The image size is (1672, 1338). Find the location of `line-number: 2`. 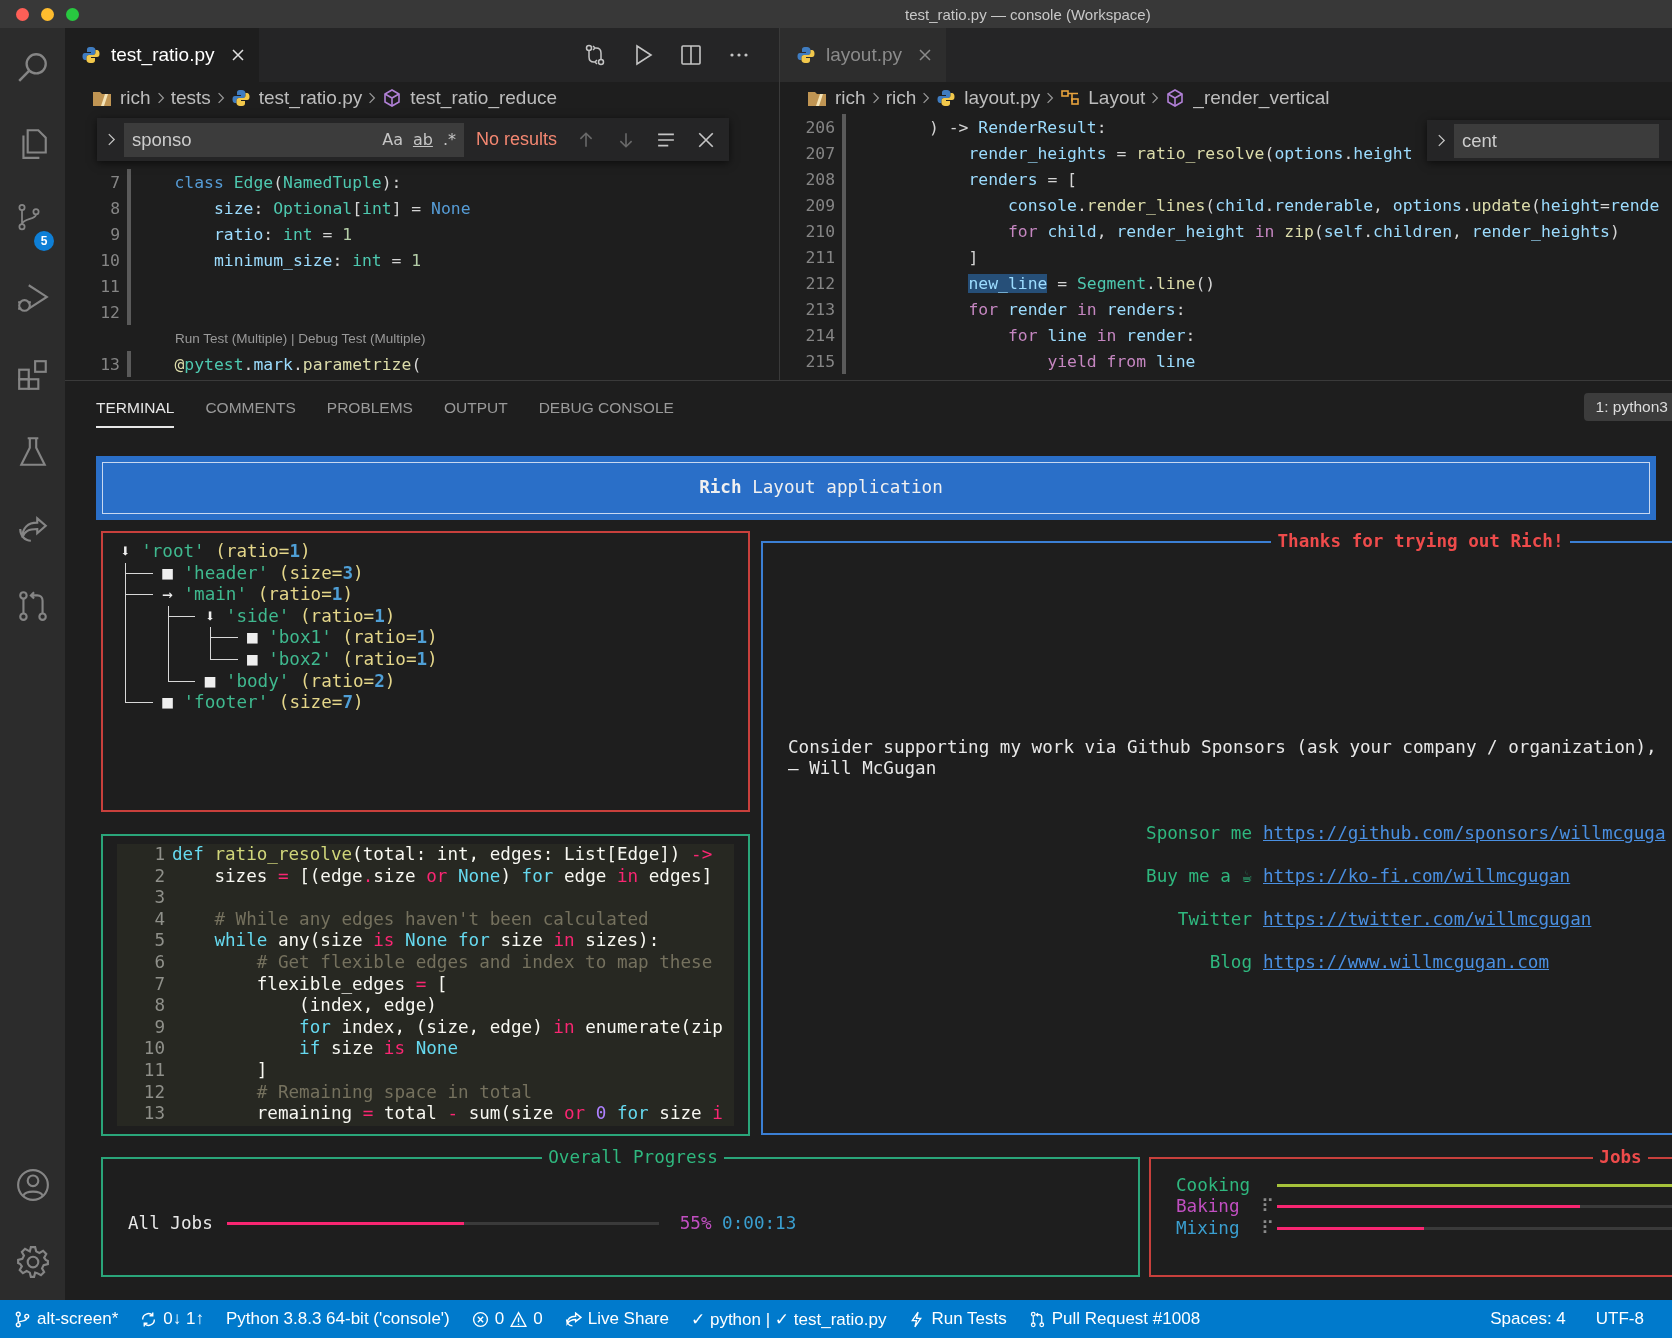

line-number: 2 is located at coordinates (159, 876).